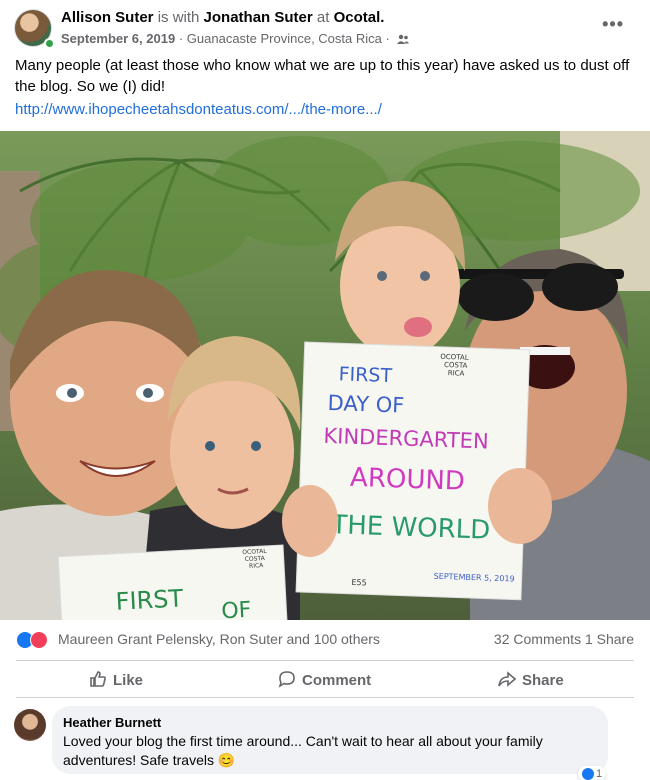 The image size is (650, 780). I want to click on lower-sign-word-1: FIRST, so click(149, 600).